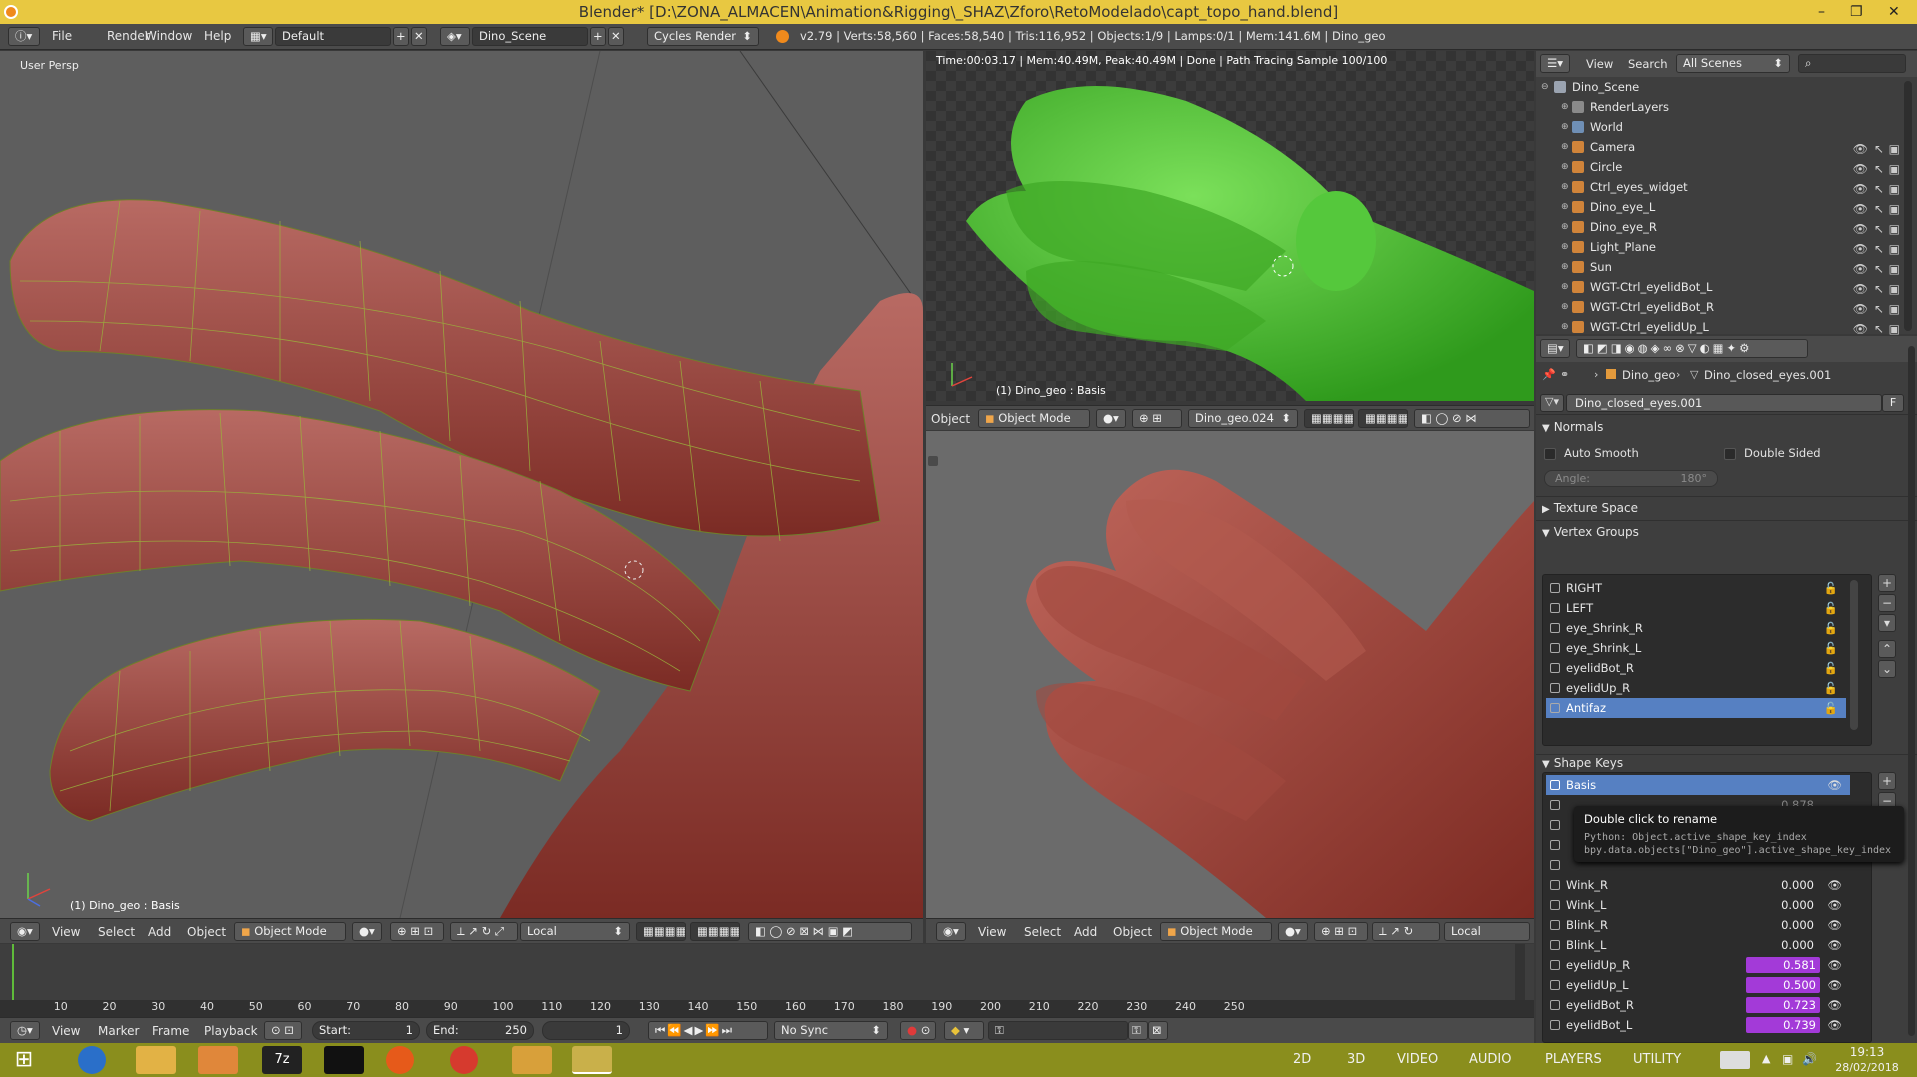  What do you see at coordinates (258, 36) in the screenshot?
I see `screen-layout-icon: ▦▾` at bounding box center [258, 36].